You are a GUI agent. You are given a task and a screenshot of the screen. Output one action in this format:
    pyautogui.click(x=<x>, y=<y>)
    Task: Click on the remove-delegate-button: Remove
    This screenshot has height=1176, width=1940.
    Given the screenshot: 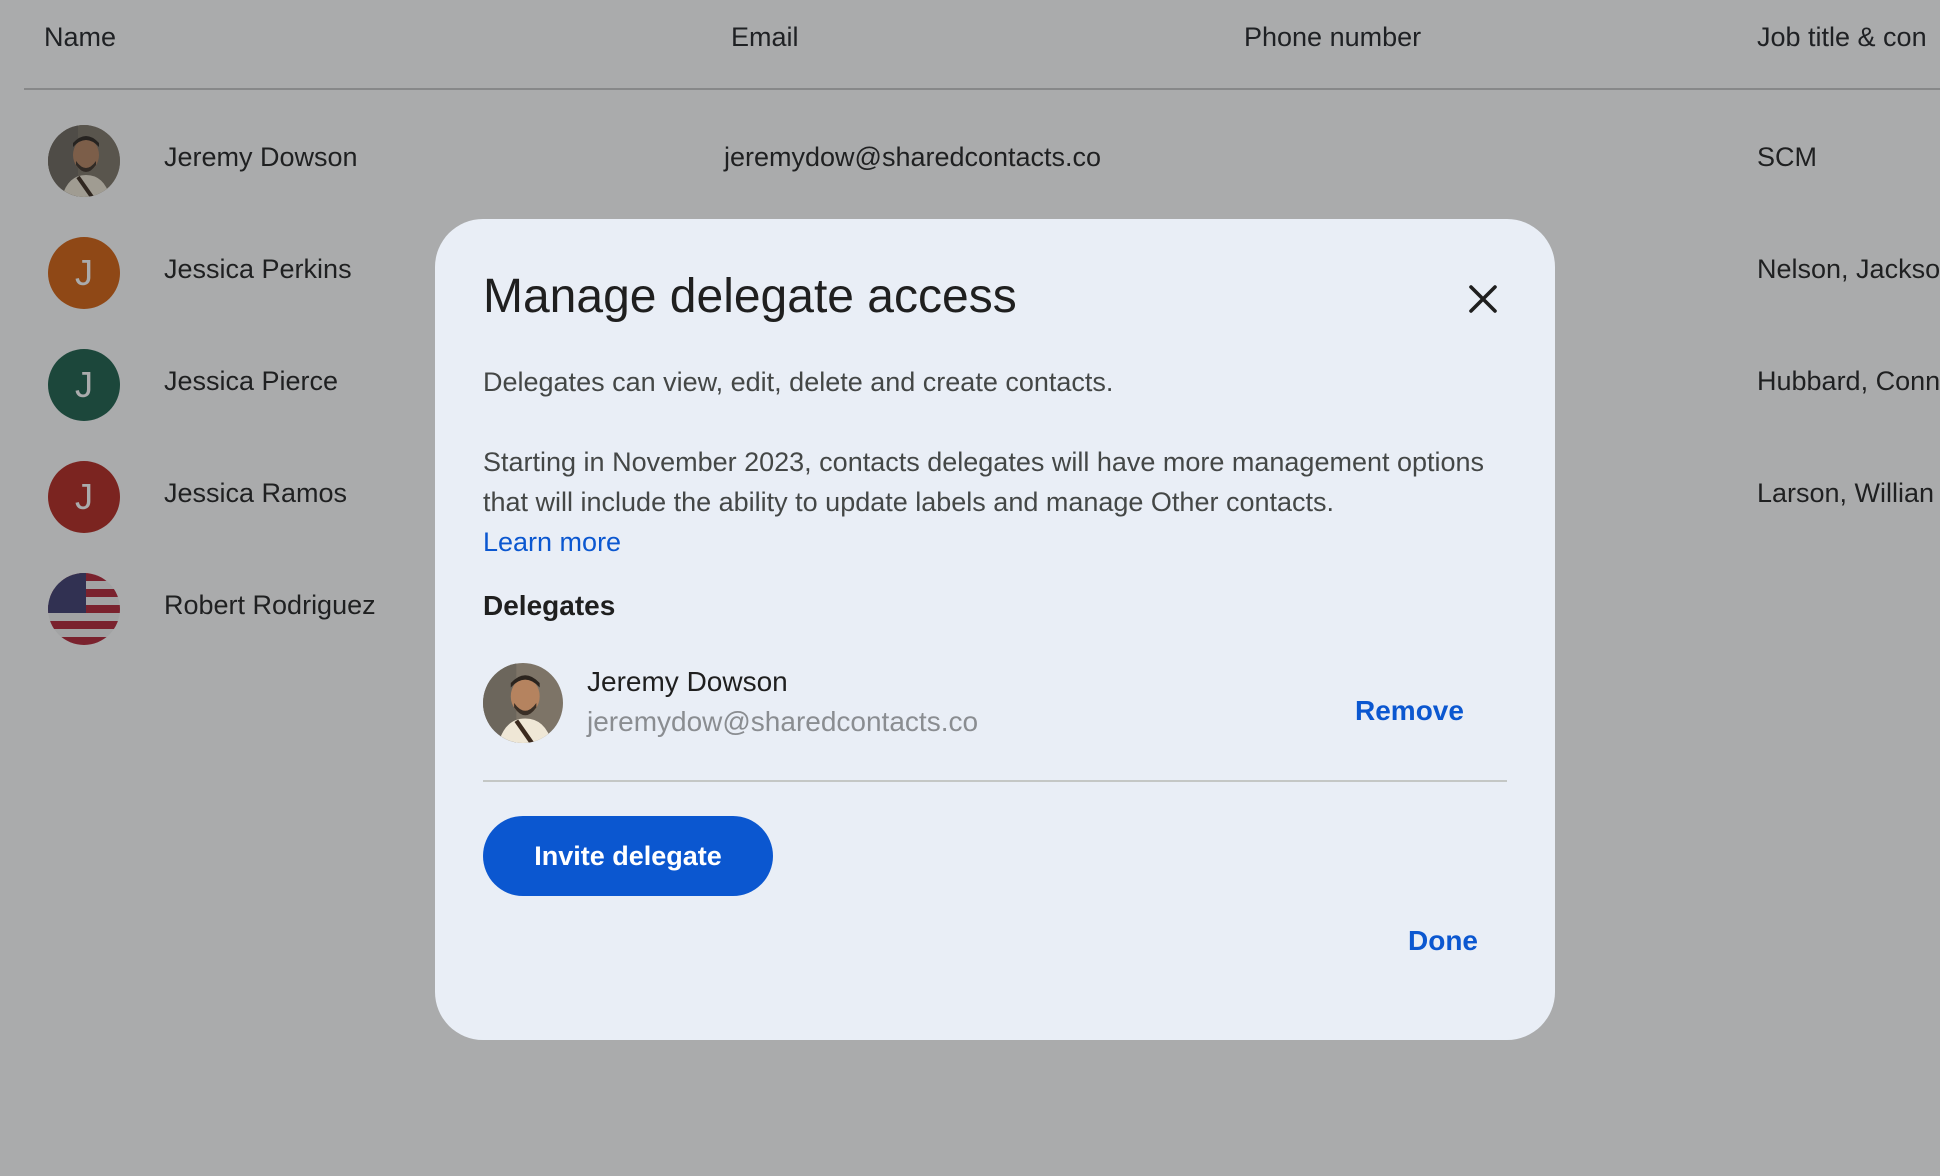 What is the action you would take?
    pyautogui.click(x=1409, y=711)
    